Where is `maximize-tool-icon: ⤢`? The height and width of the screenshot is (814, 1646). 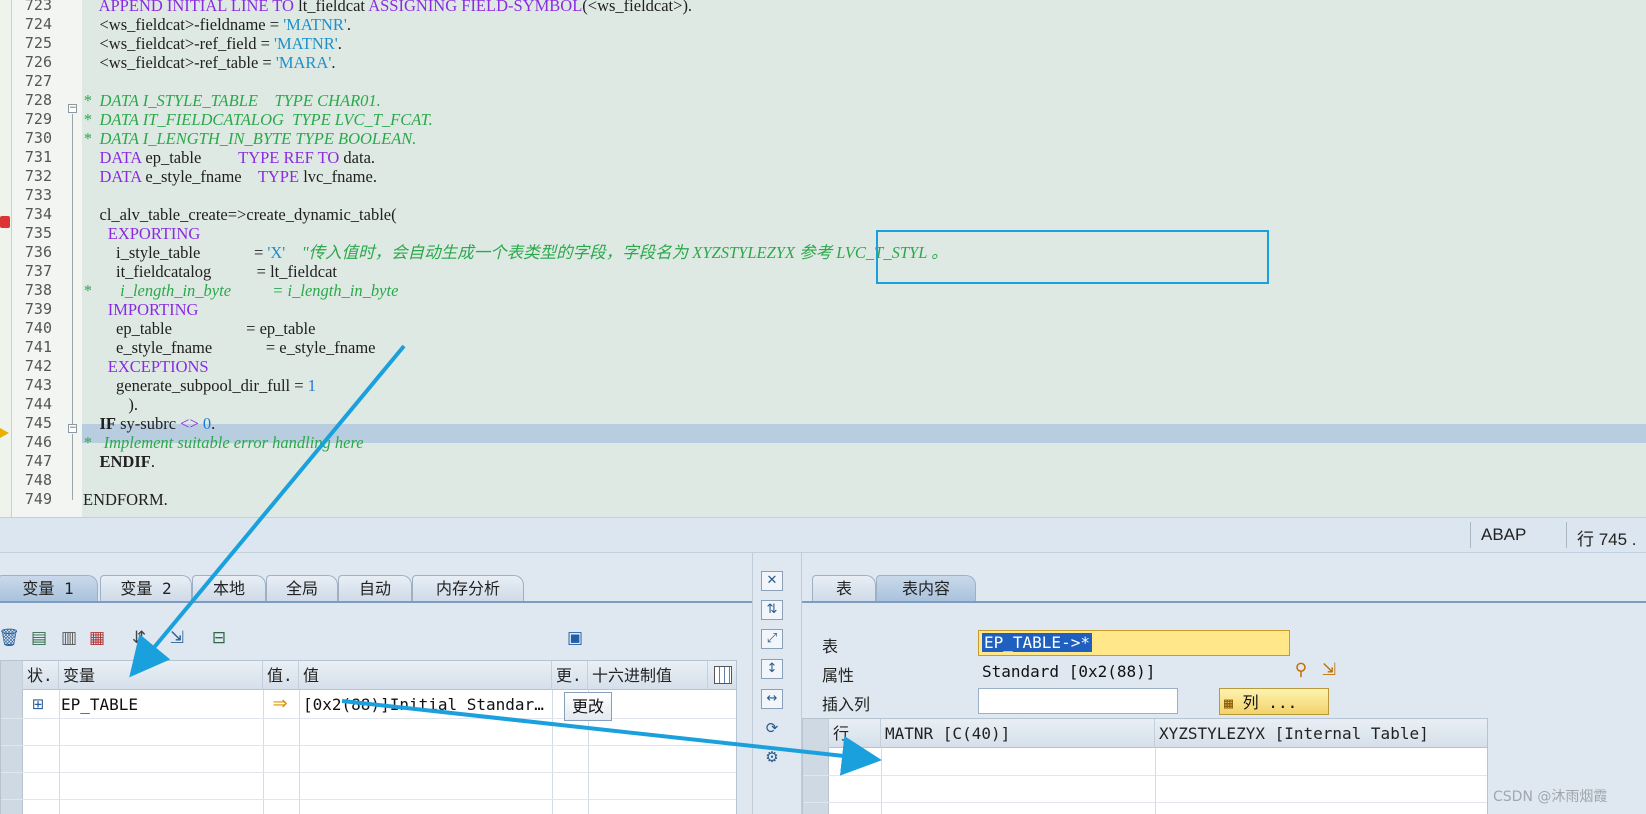 maximize-tool-icon: ⤢ is located at coordinates (772, 639).